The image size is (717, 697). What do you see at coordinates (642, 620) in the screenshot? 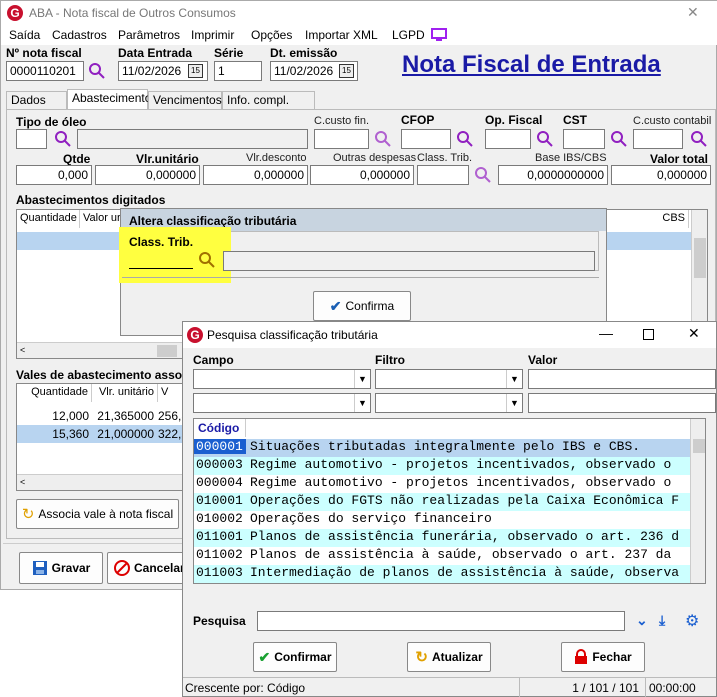
I see `expand-down-icon: ⌄` at bounding box center [642, 620].